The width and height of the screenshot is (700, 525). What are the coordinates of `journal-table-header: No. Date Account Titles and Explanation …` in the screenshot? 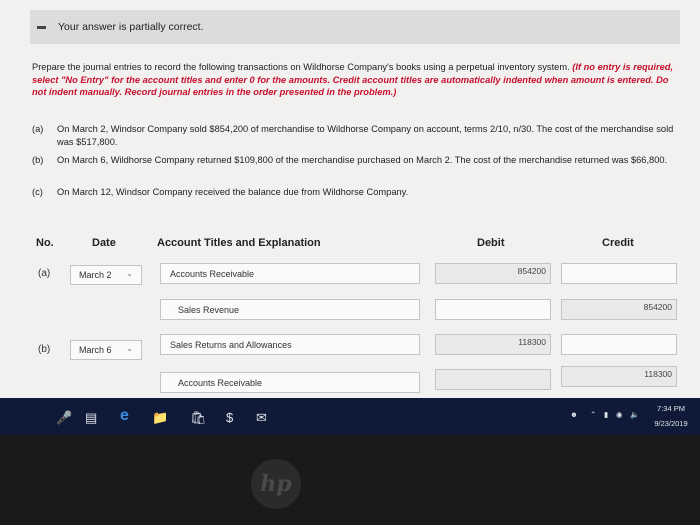 It's located at (350, 244).